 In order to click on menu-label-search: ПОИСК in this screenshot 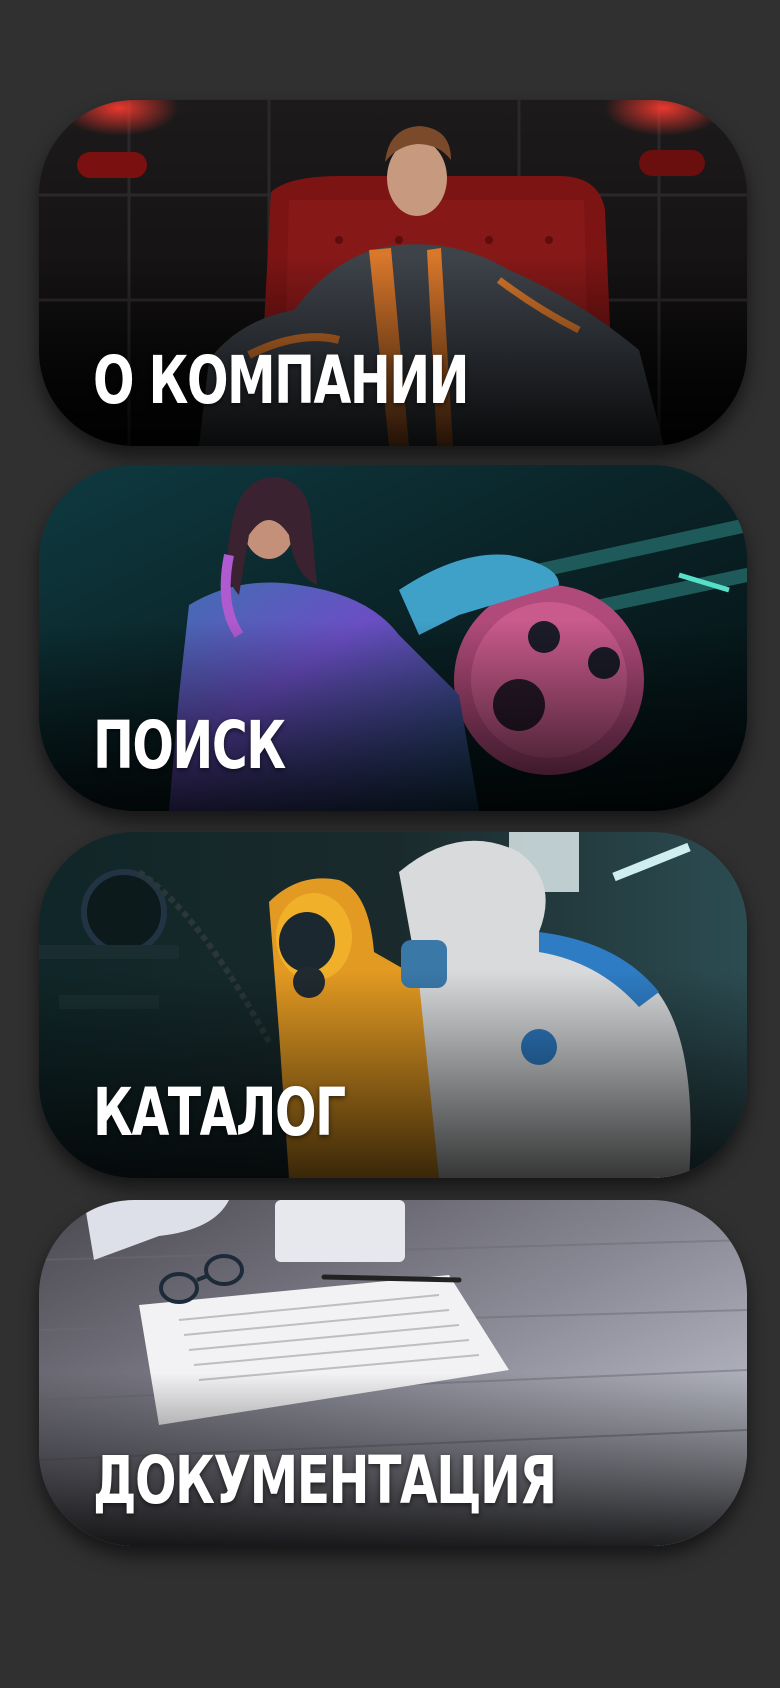, I will do `click(189, 745)`.